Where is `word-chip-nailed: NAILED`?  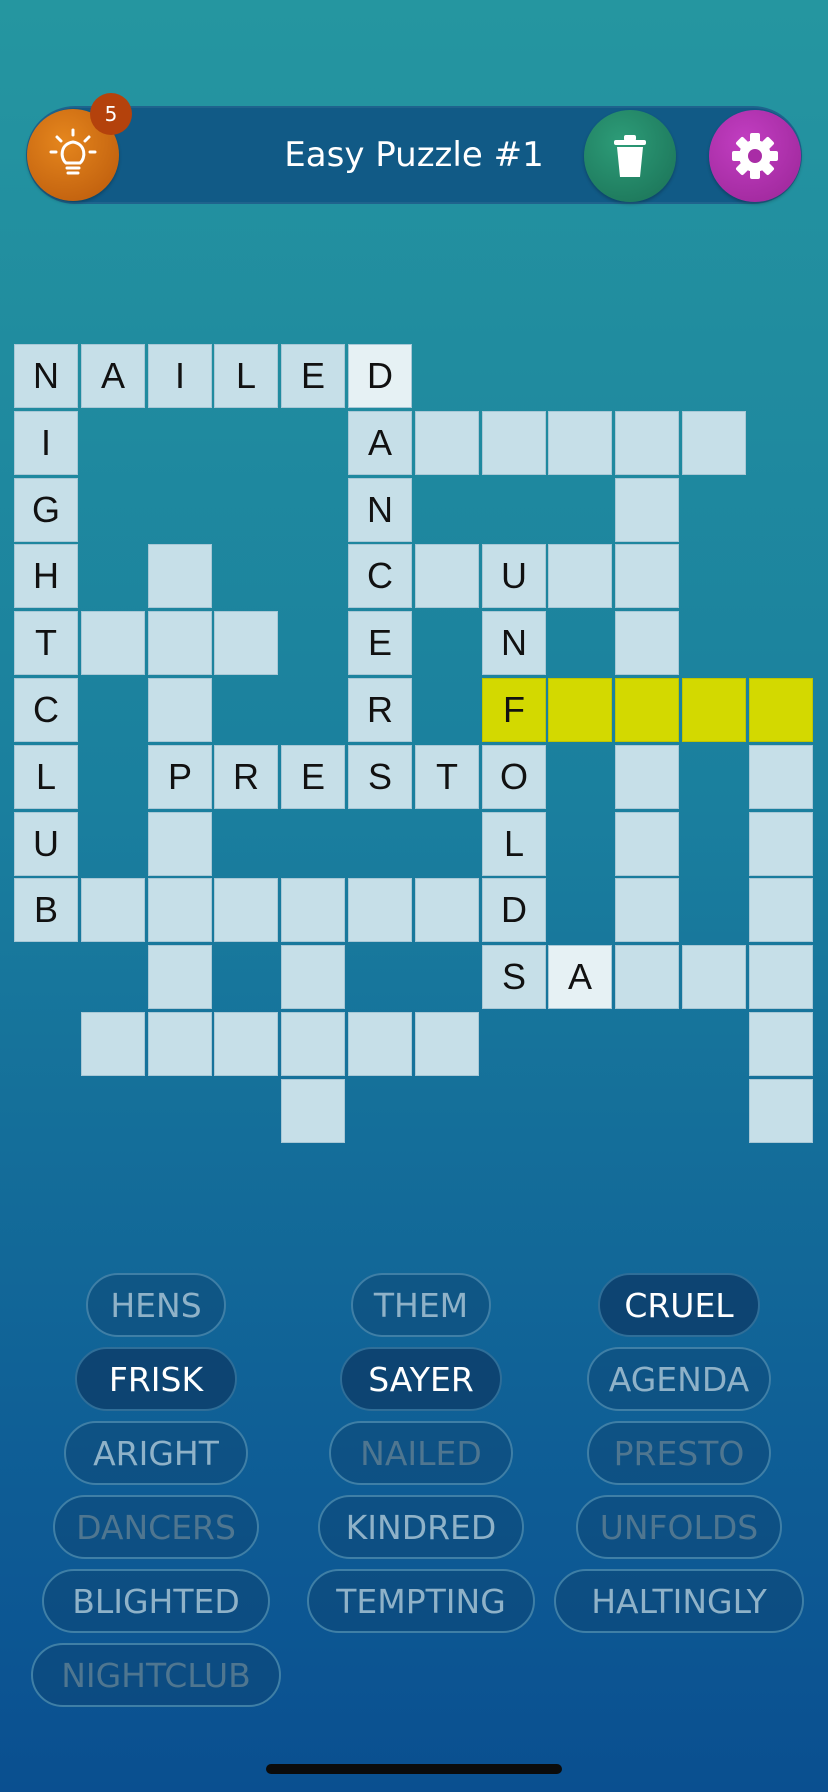
word-chip-nailed: NAILED is located at coordinates (421, 1453).